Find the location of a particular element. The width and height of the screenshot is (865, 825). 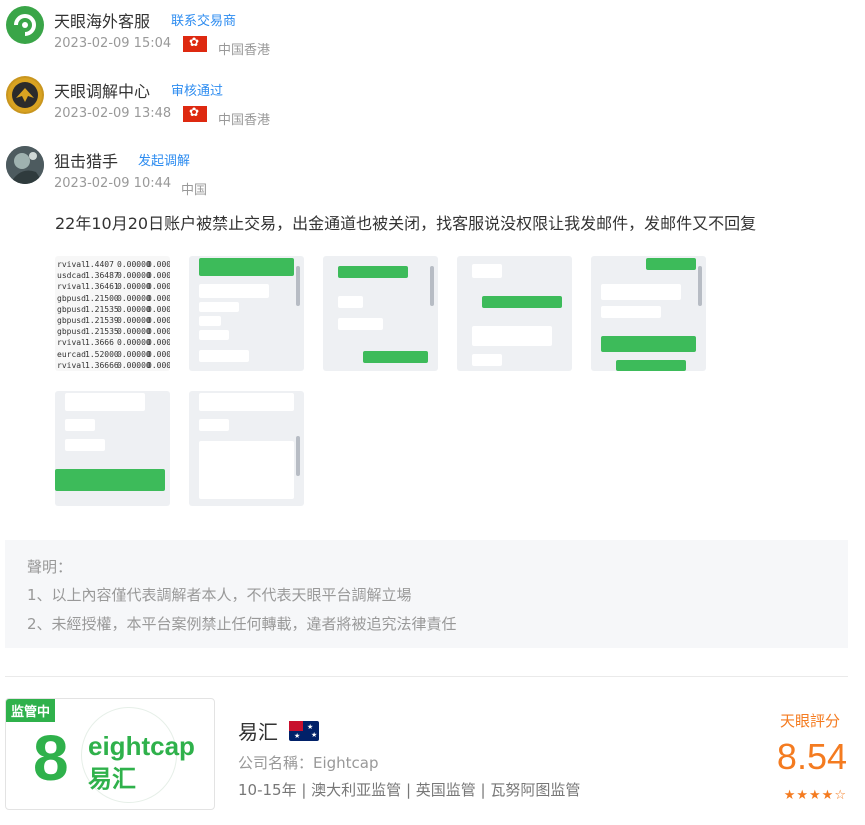

sender-name: 天眼调解中心 is located at coordinates (102, 90).